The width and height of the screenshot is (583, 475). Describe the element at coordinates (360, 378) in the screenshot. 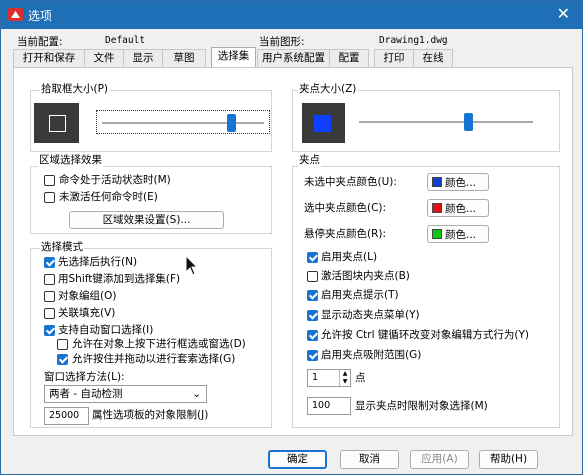

I see `grip-range-unit: 点` at that location.